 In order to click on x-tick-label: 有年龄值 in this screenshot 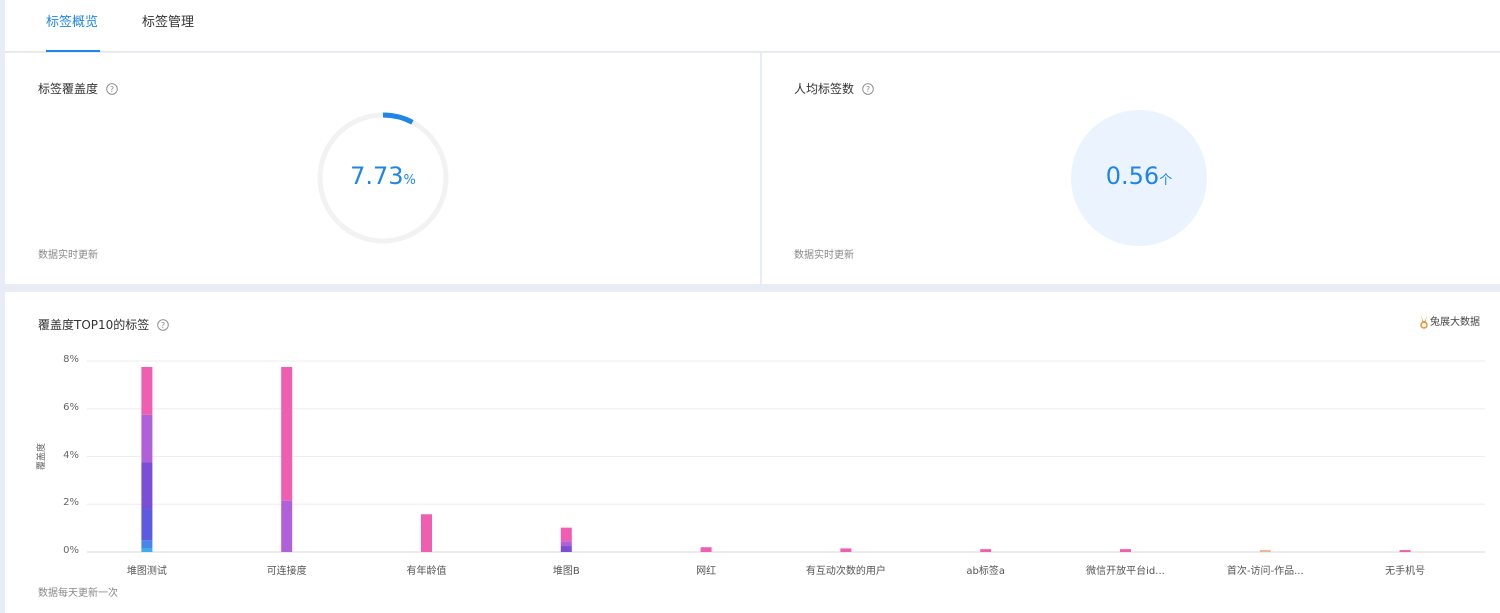, I will do `click(426, 571)`.